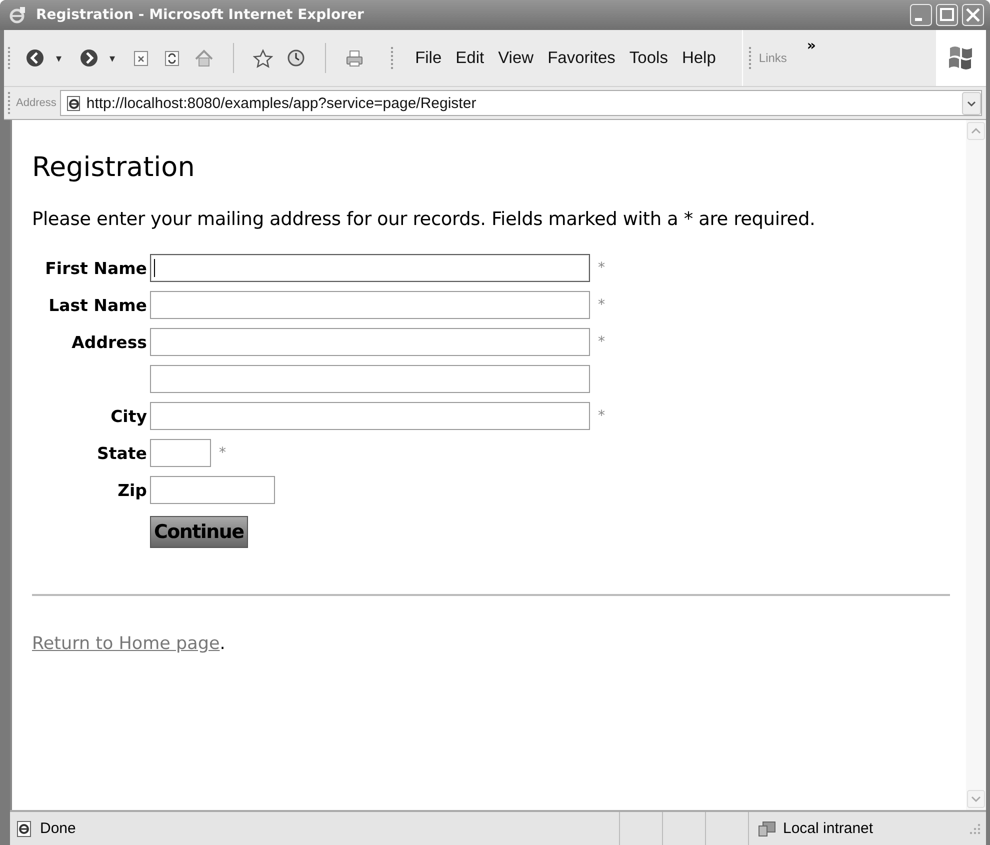 The height and width of the screenshot is (845, 990). What do you see at coordinates (976, 465) in the screenshot?
I see `scrollbar` at bounding box center [976, 465].